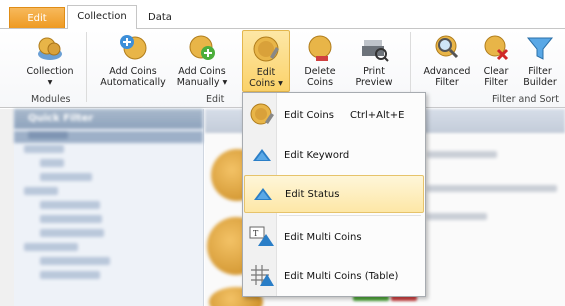  What do you see at coordinates (262, 155) in the screenshot?
I see `keyword-triangle-icon` at bounding box center [262, 155].